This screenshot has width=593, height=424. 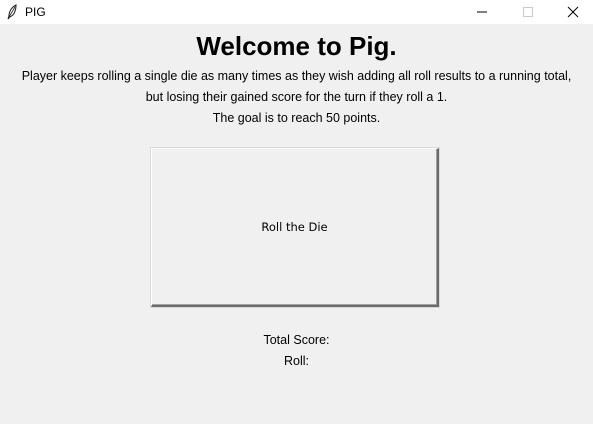 I want to click on roll-label: Roll:, so click(x=296, y=361).